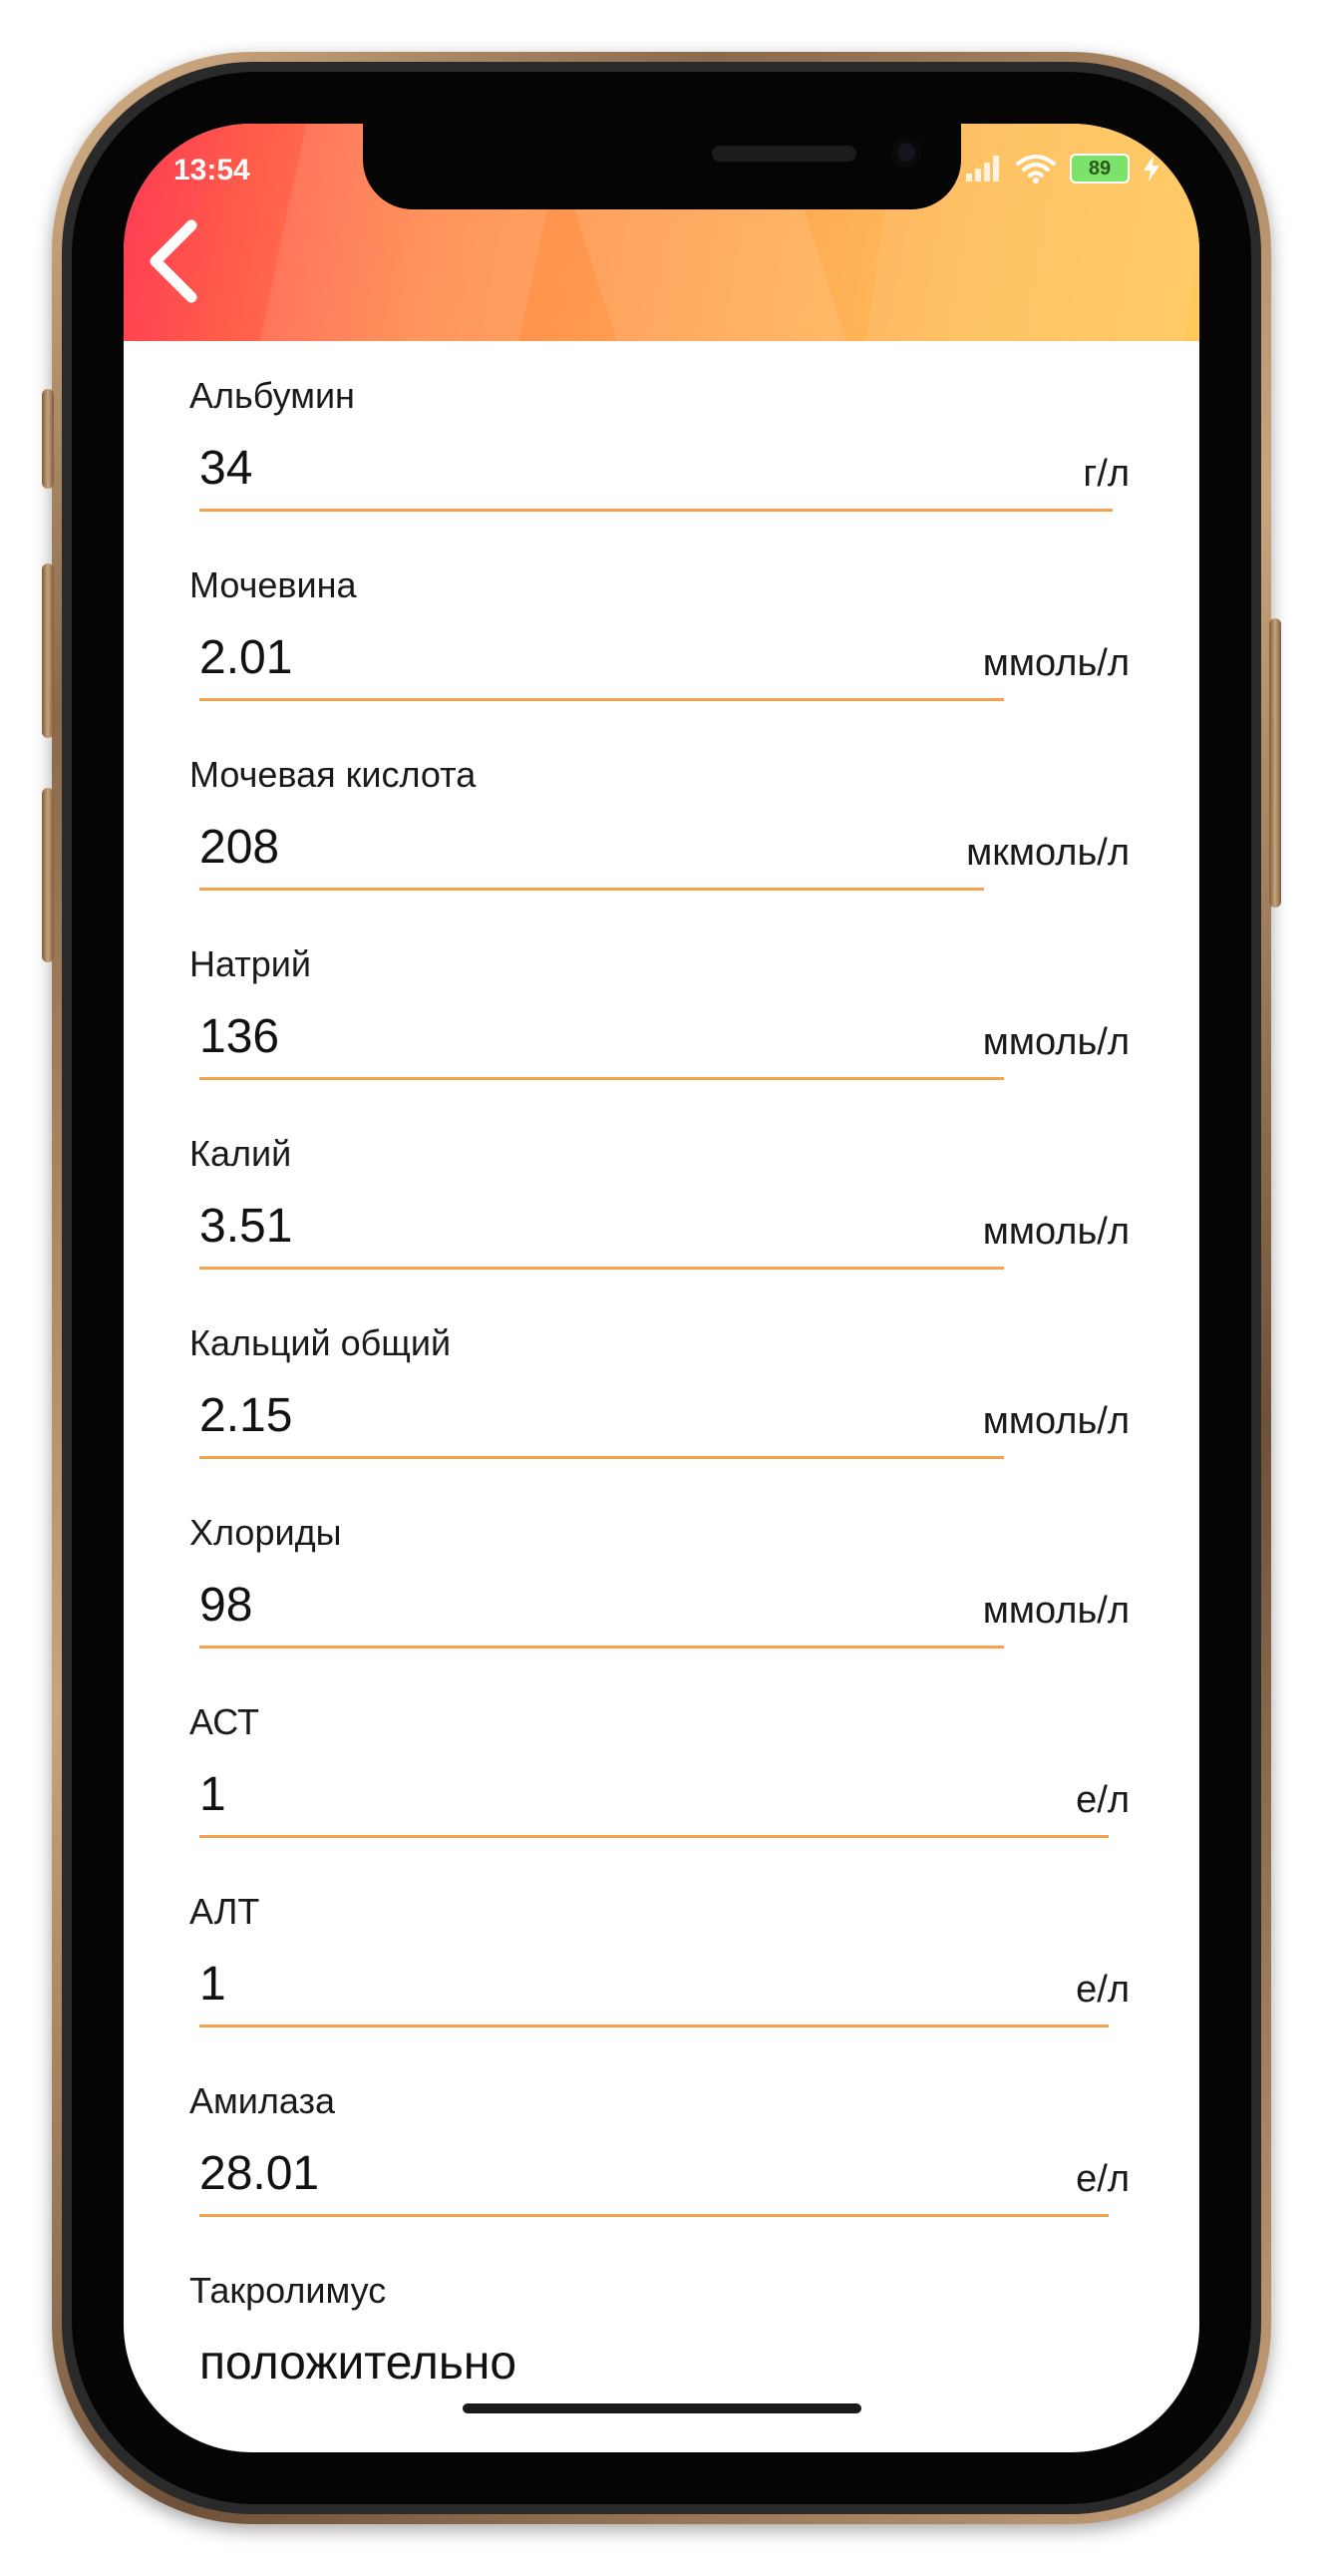 The height and width of the screenshot is (2576, 1323). I want to click on volume-up-button, so click(48, 439).